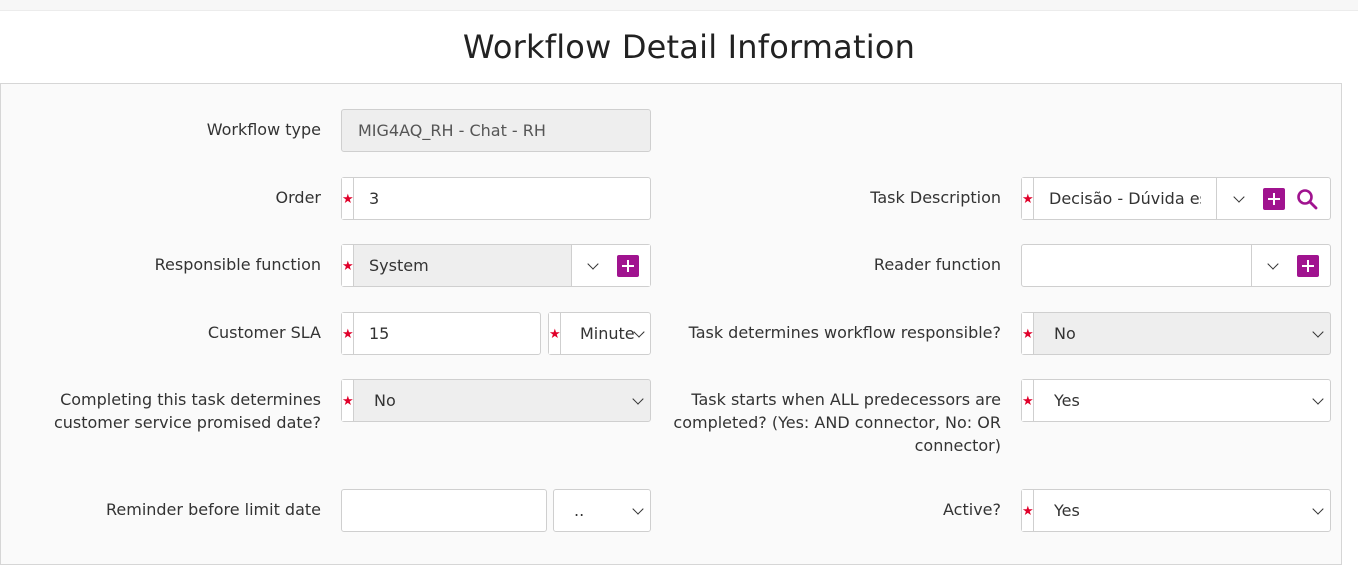 The width and height of the screenshot is (1358, 565). I want to click on reader-function-label: Reader function, so click(937, 264).